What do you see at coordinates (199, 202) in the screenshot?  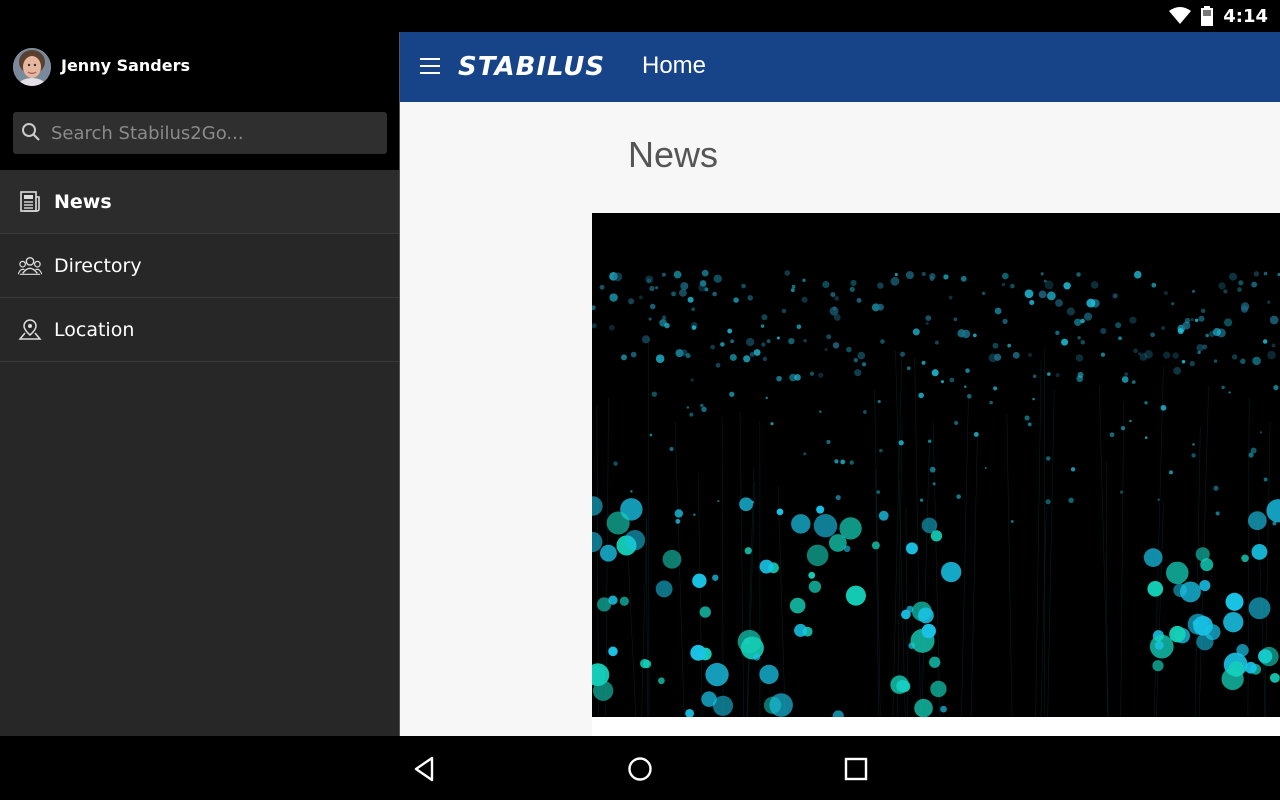 I see `sidebar-item-news: News` at bounding box center [199, 202].